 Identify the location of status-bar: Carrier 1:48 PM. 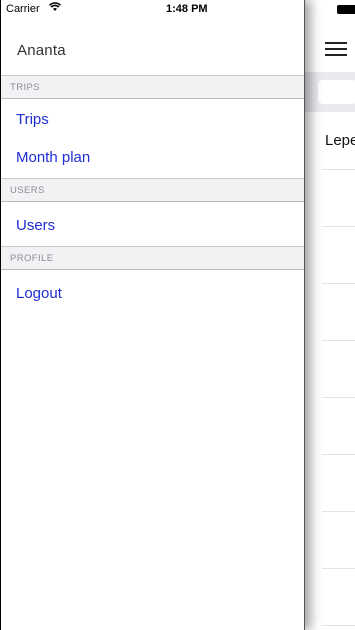
(152, 10).